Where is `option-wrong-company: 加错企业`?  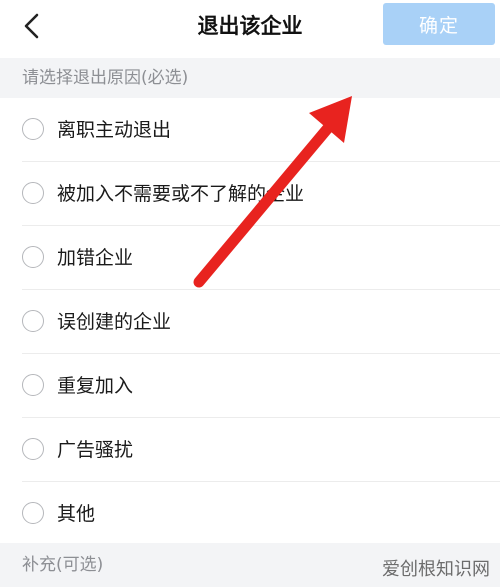
option-wrong-company: 加错企业 is located at coordinates (250, 258).